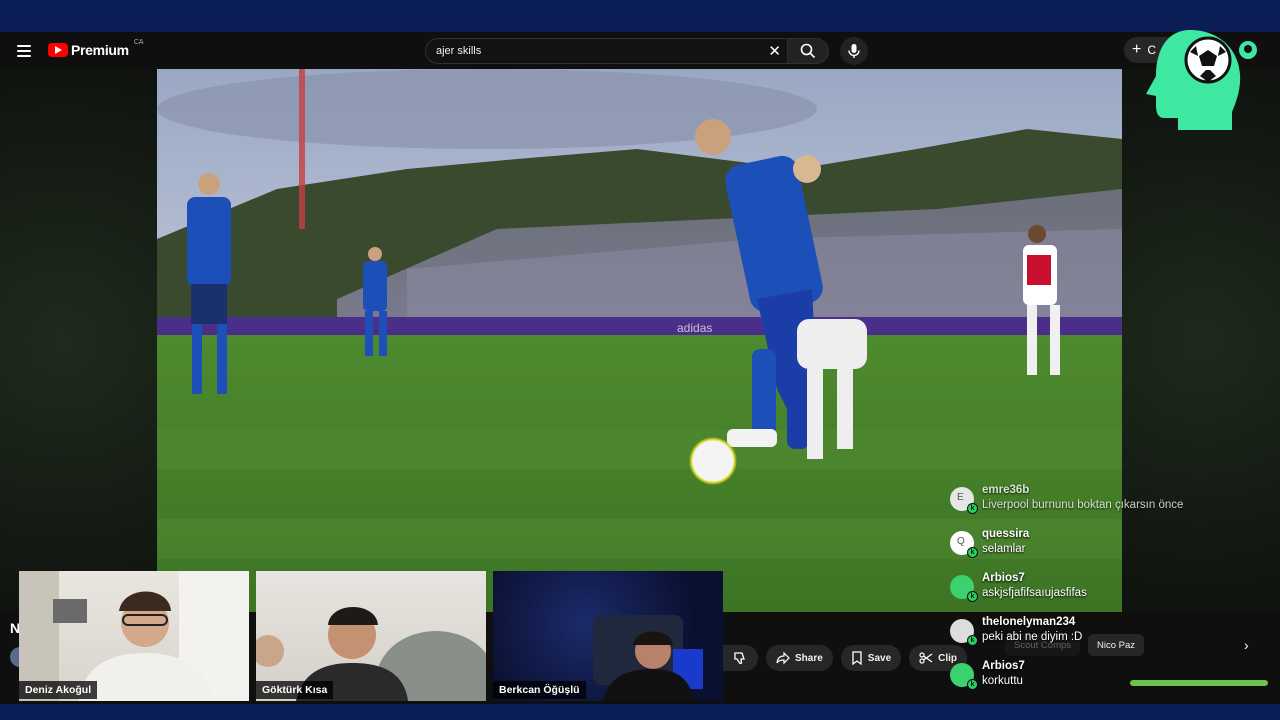 This screenshot has height=720, width=1280. I want to click on thumbs-down-icon, so click(739, 658).